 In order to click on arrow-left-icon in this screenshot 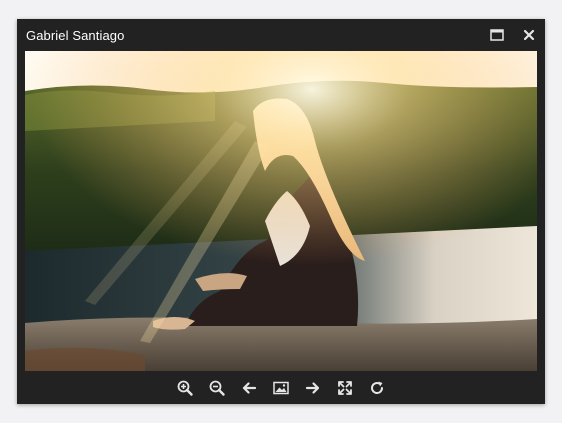, I will do `click(249, 388)`.